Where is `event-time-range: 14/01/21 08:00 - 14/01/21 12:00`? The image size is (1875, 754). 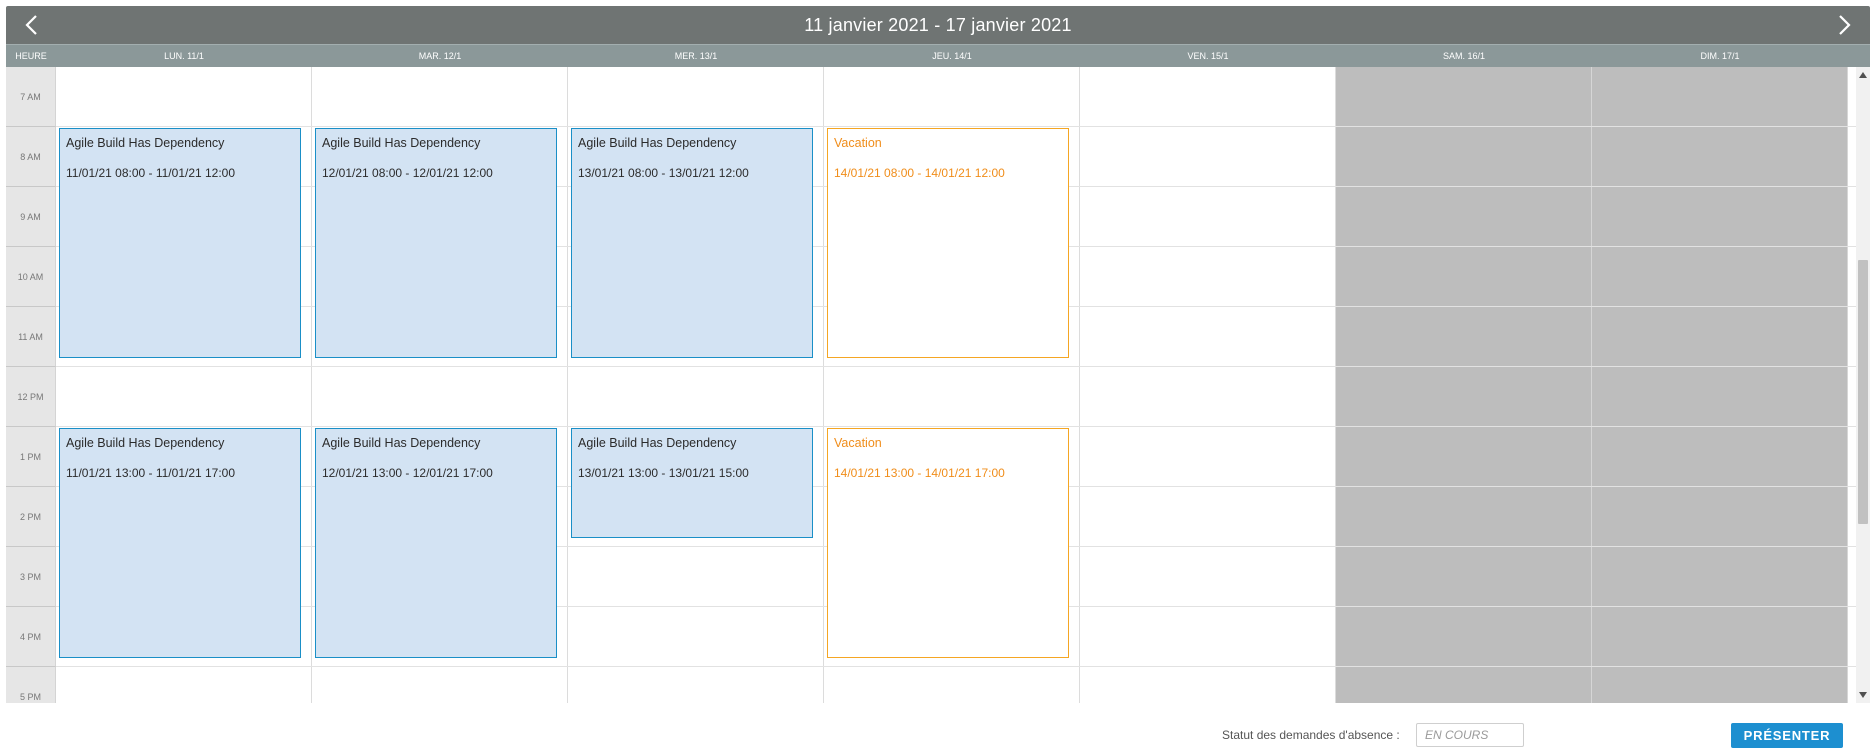 event-time-range: 14/01/21 08:00 - 14/01/21 12:00 is located at coordinates (919, 173).